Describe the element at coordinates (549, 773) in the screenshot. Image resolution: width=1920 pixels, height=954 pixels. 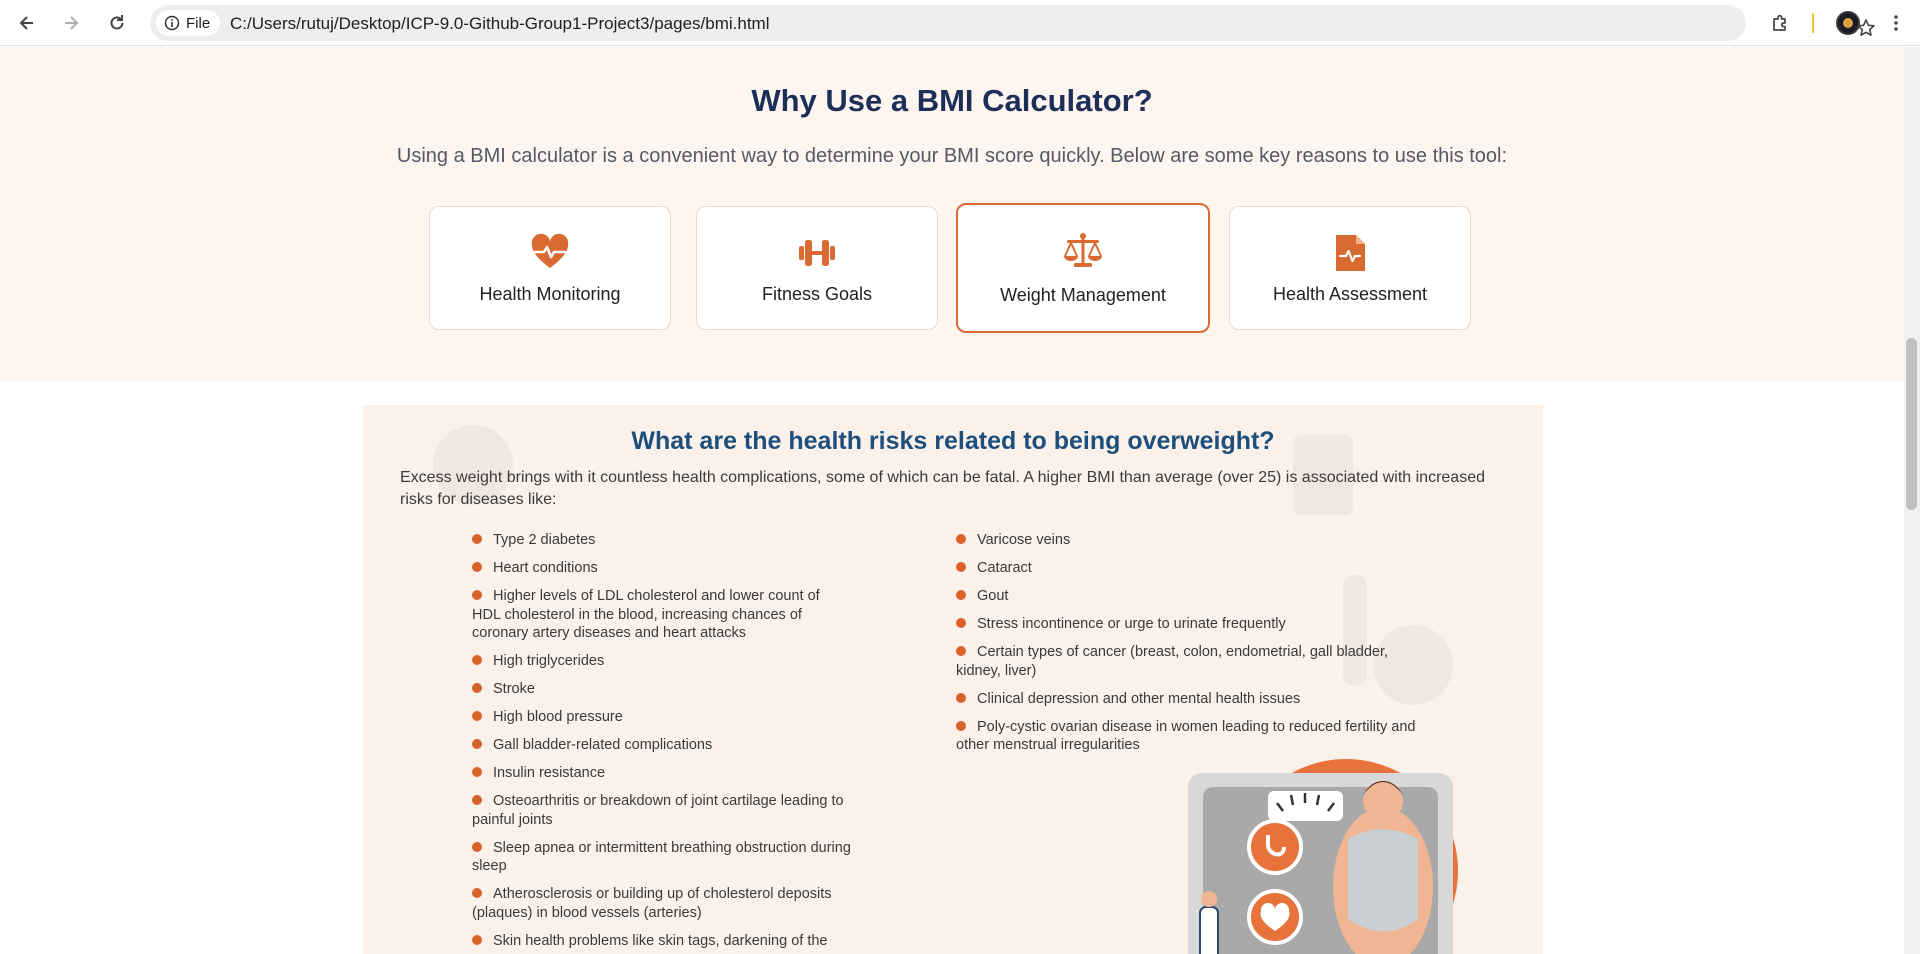
I see `list-item-text: Insulin resistance` at that location.